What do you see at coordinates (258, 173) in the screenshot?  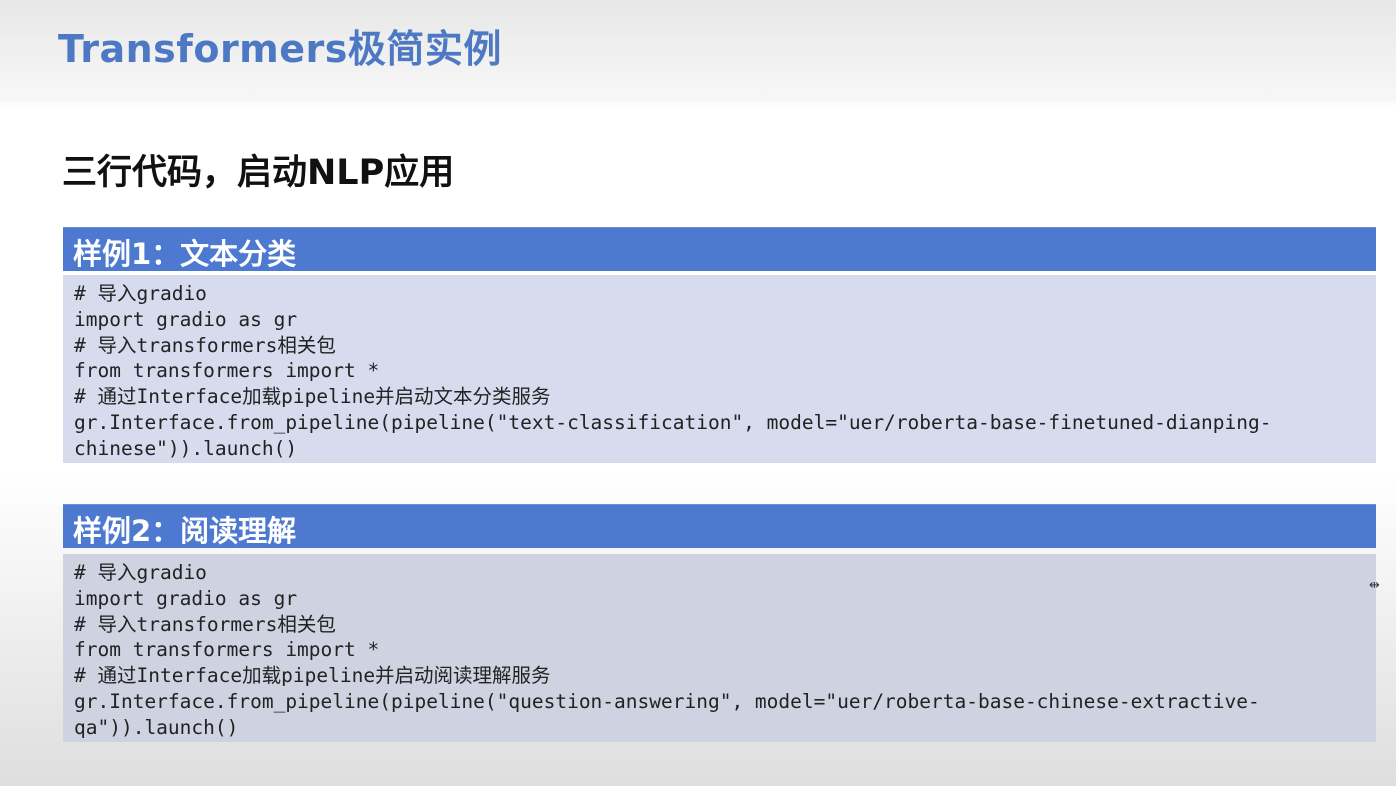 I see `slide-subtitle: 三行代码，启动NLP应用` at bounding box center [258, 173].